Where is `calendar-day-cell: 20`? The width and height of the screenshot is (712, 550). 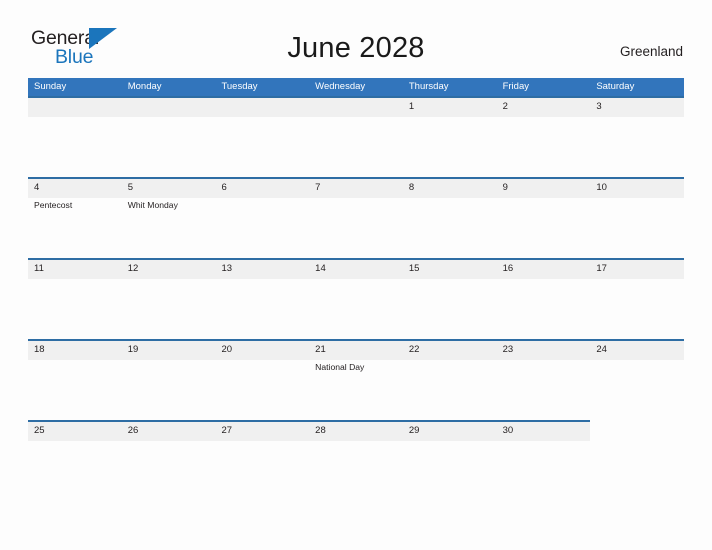
calendar-day-cell: 20 is located at coordinates (262, 379).